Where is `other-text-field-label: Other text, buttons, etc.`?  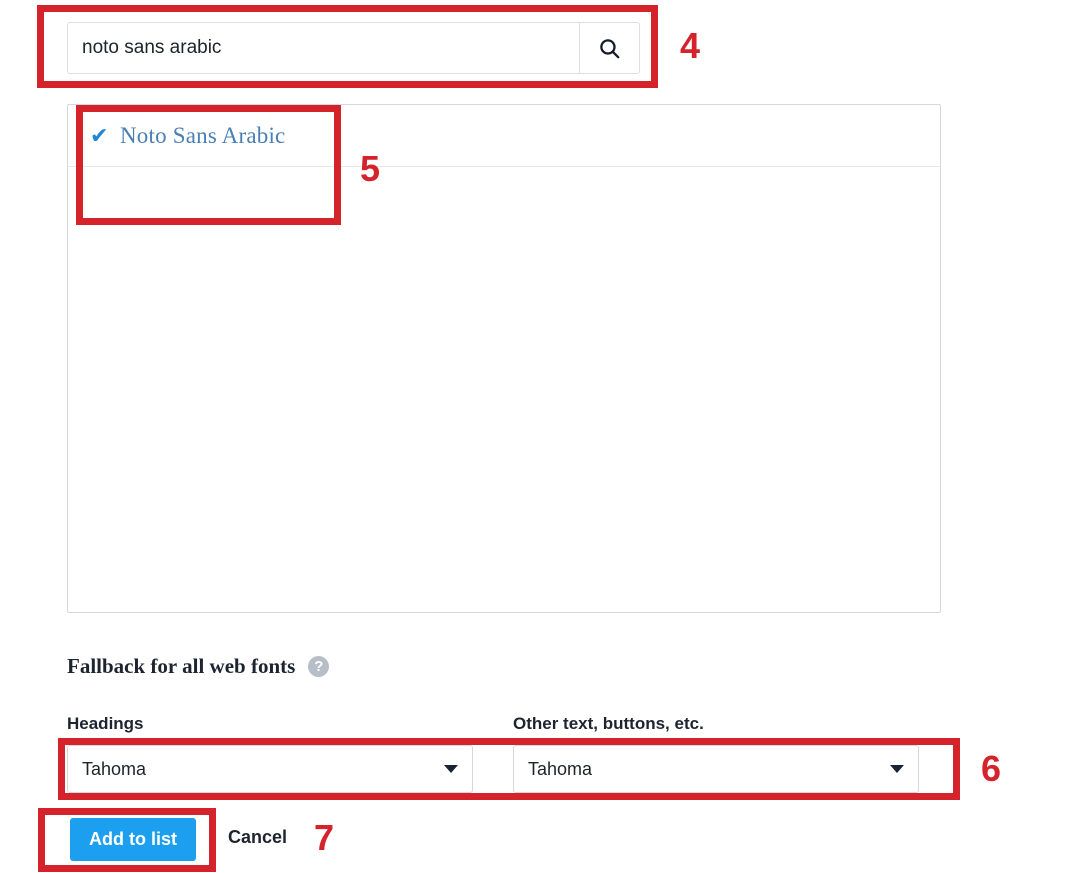 other-text-field-label: Other text, buttons, etc. is located at coordinates (608, 723).